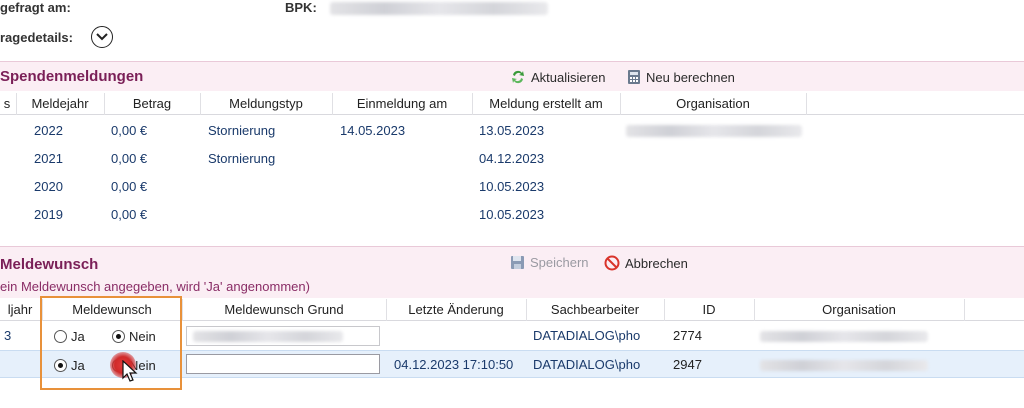 This screenshot has height=408, width=1024. Describe the element at coordinates (656, 263) in the screenshot. I see `cancel-label: Abbrechen` at that location.